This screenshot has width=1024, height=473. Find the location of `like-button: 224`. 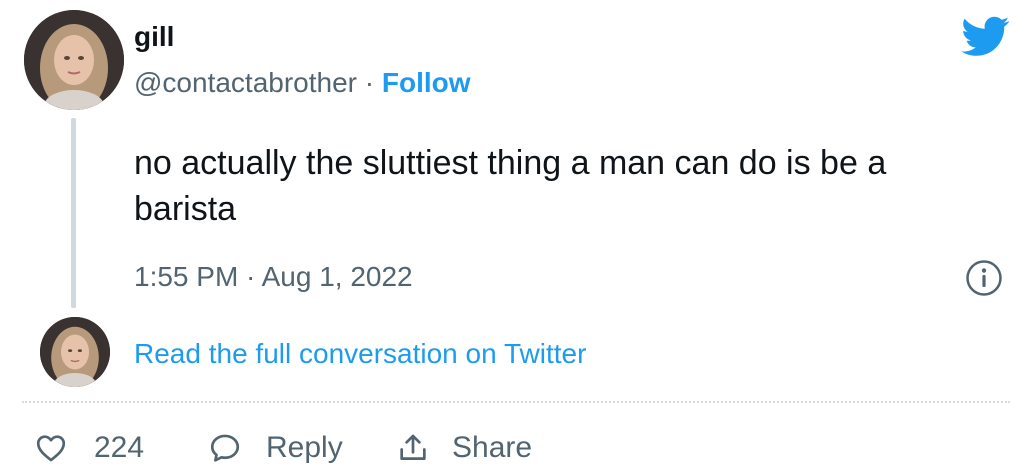

like-button: 224 is located at coordinates (89, 448).